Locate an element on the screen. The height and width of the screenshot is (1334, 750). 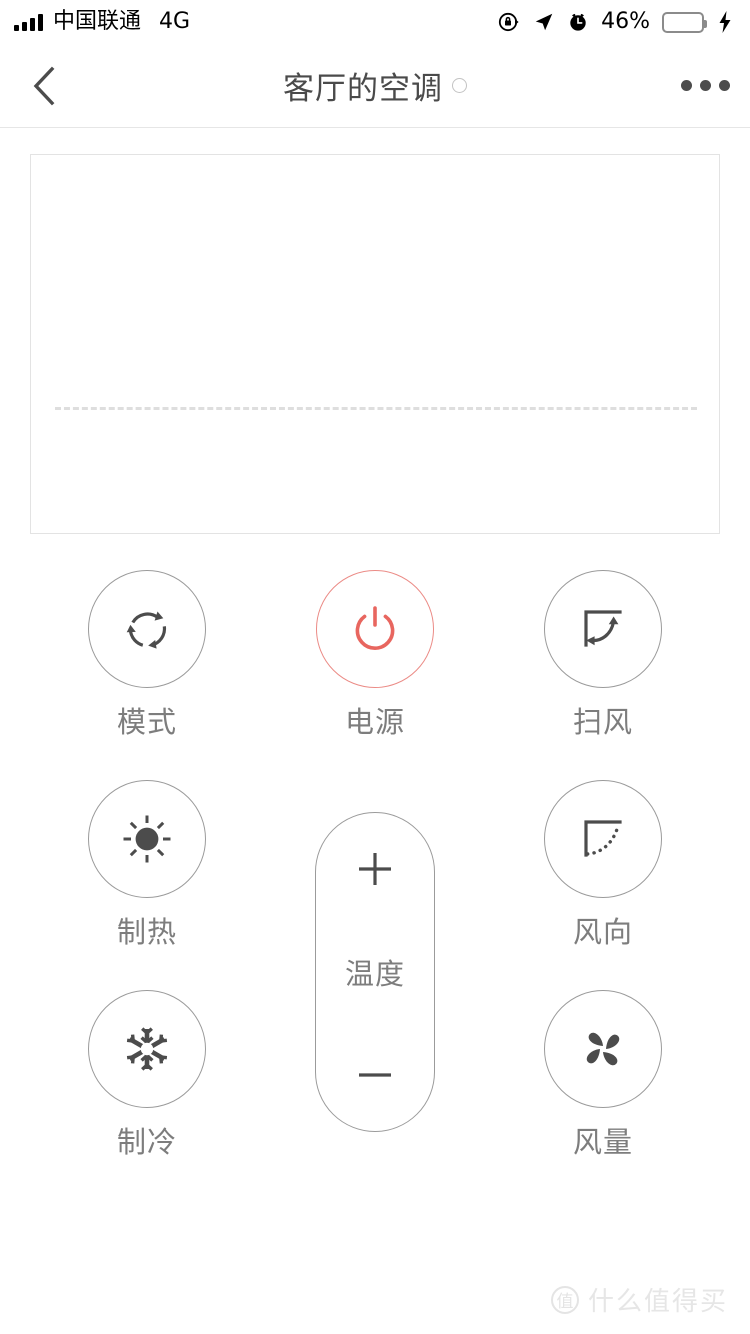
sun-icon is located at coordinates (147, 839).